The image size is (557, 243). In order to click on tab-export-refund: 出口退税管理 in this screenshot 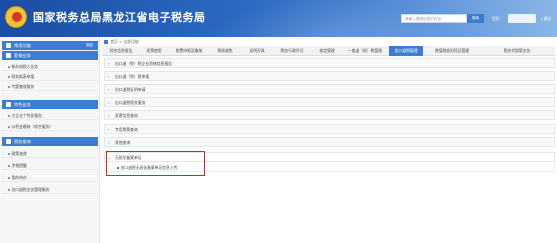, I will do `click(406, 51)`.